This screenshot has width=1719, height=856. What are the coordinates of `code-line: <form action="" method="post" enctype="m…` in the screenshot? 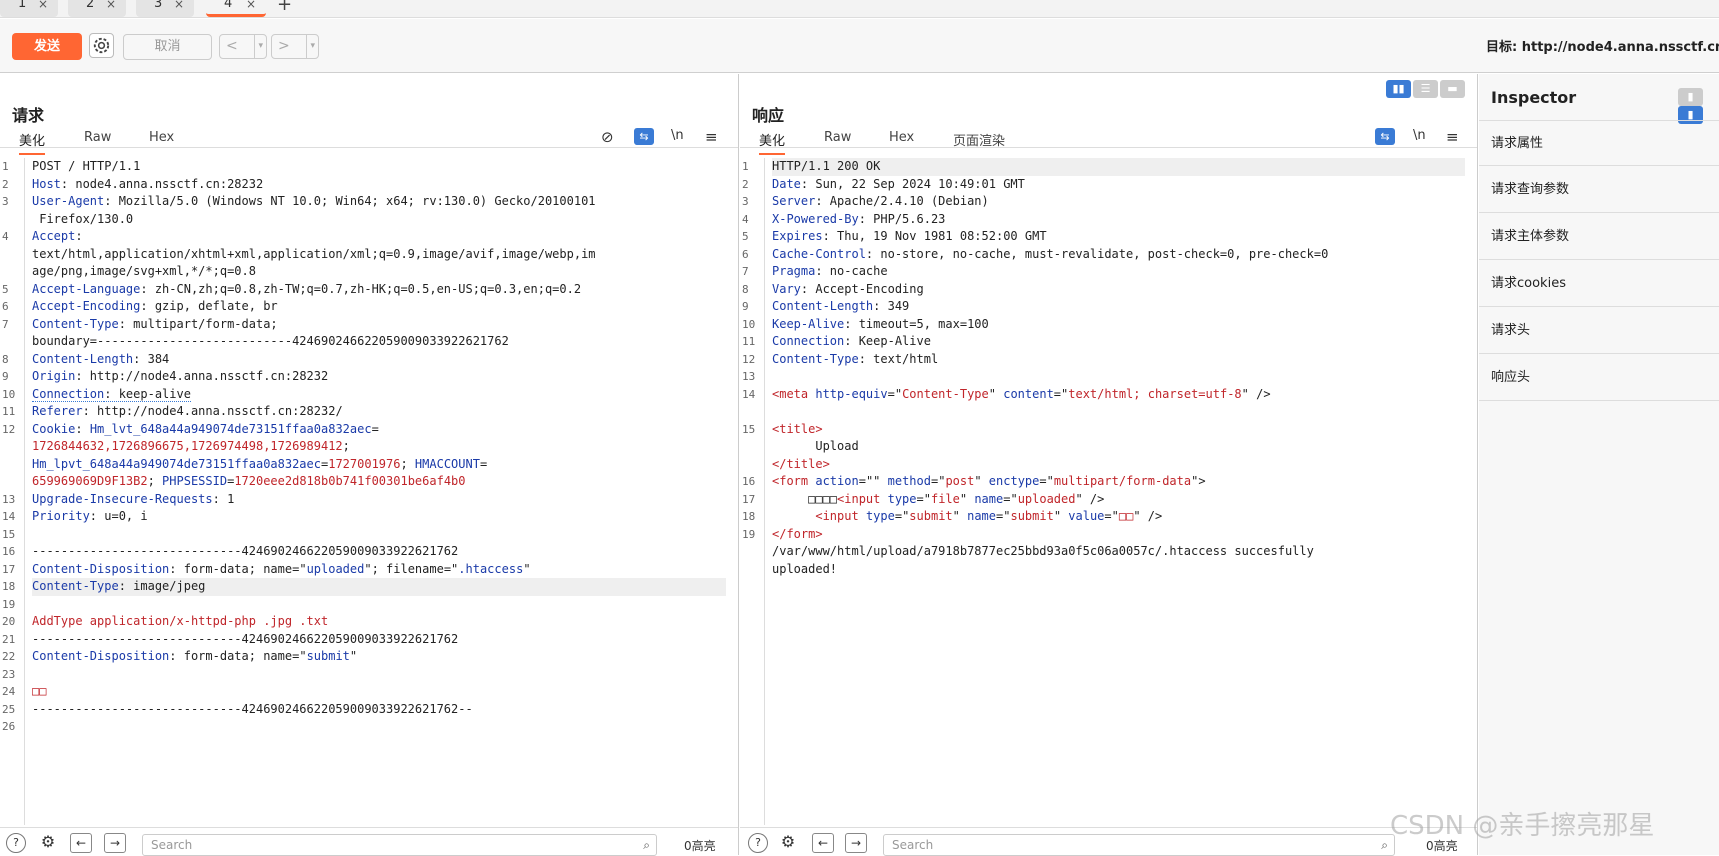 It's located at (1118, 482).